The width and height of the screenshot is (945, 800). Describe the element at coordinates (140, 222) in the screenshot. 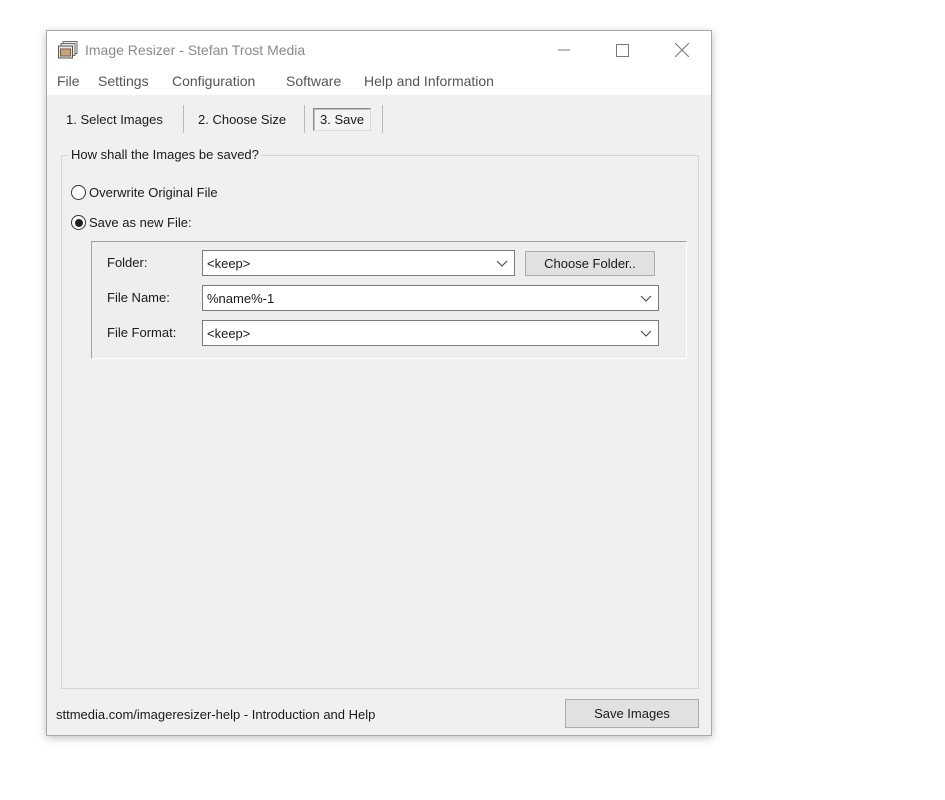

I see `save-as-new-file-label: Save as new File:` at that location.